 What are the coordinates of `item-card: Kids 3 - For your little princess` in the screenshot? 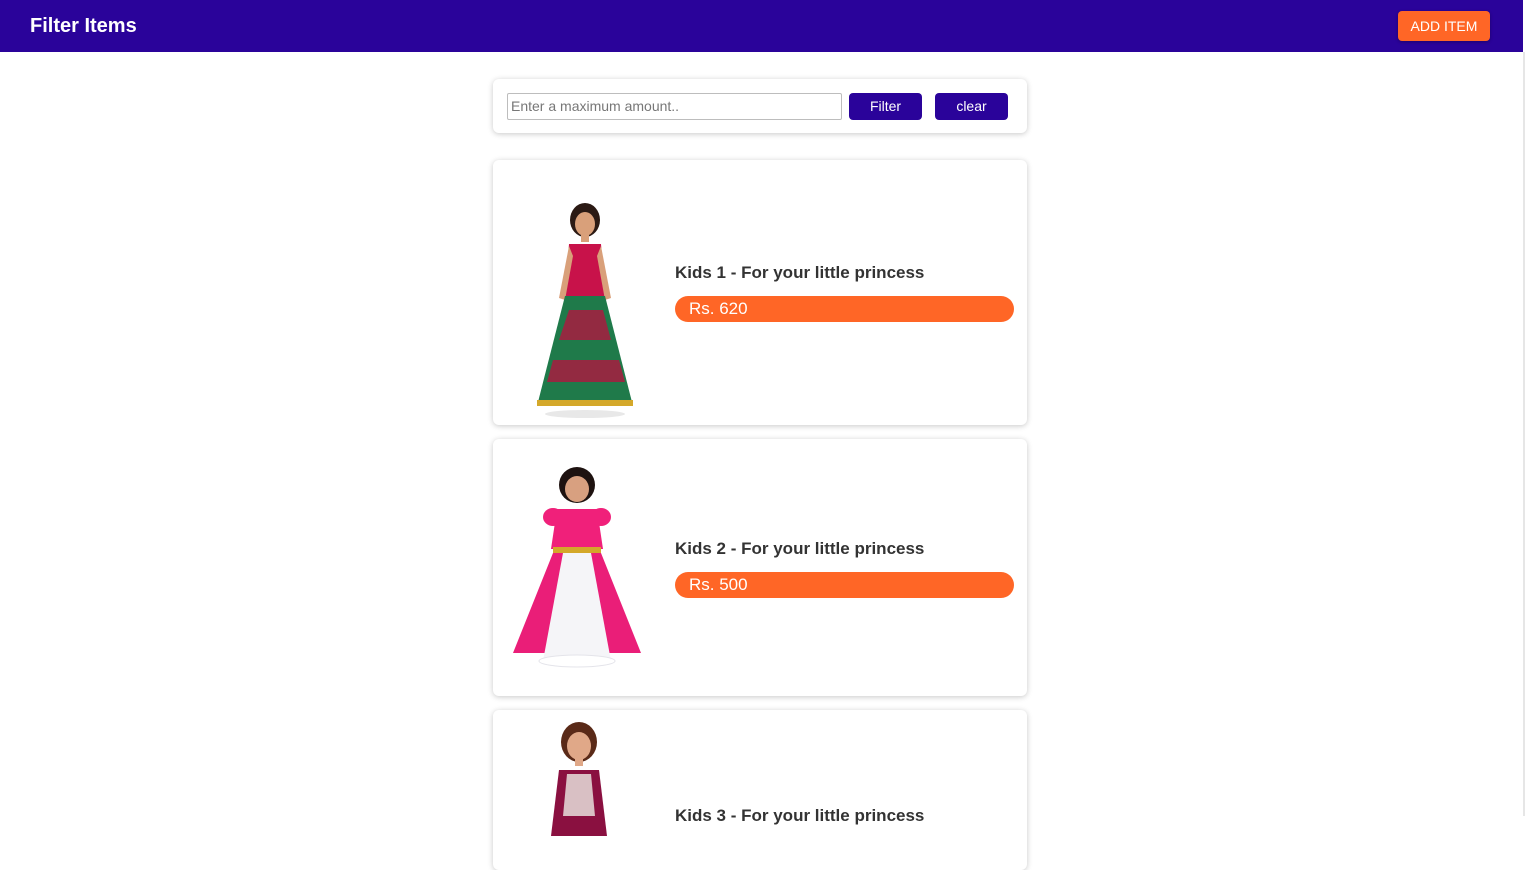 It's located at (760, 790).